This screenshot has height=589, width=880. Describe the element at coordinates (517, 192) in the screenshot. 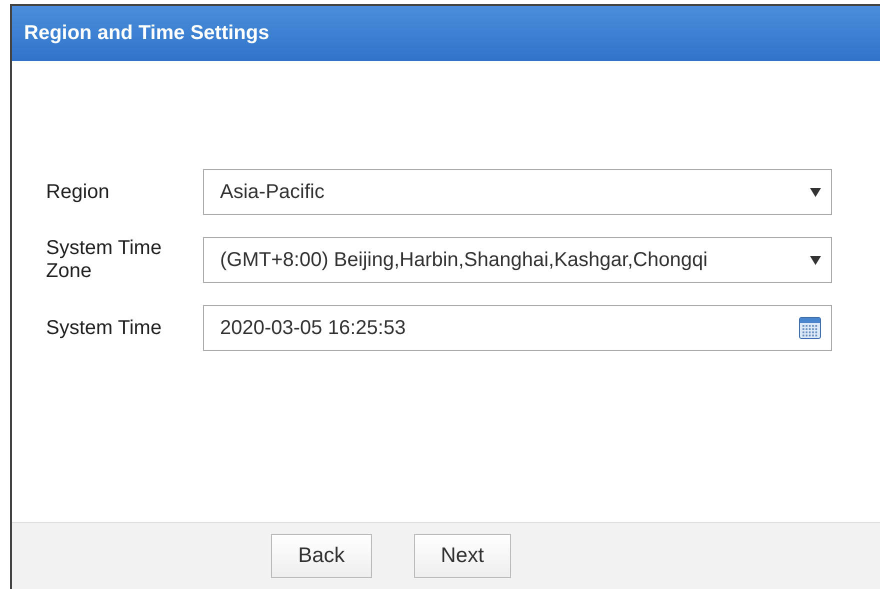

I see `dropdown: Asia-Pacific` at that location.